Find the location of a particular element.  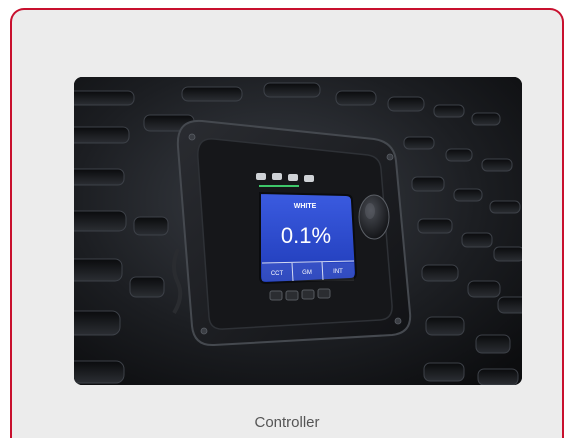

screen-title: WHITE is located at coordinates (305, 206).